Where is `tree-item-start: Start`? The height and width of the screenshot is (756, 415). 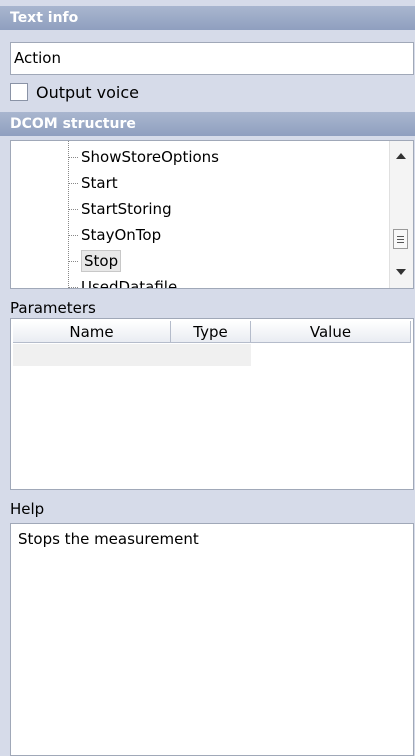 tree-item-start: Start is located at coordinates (93, 183).